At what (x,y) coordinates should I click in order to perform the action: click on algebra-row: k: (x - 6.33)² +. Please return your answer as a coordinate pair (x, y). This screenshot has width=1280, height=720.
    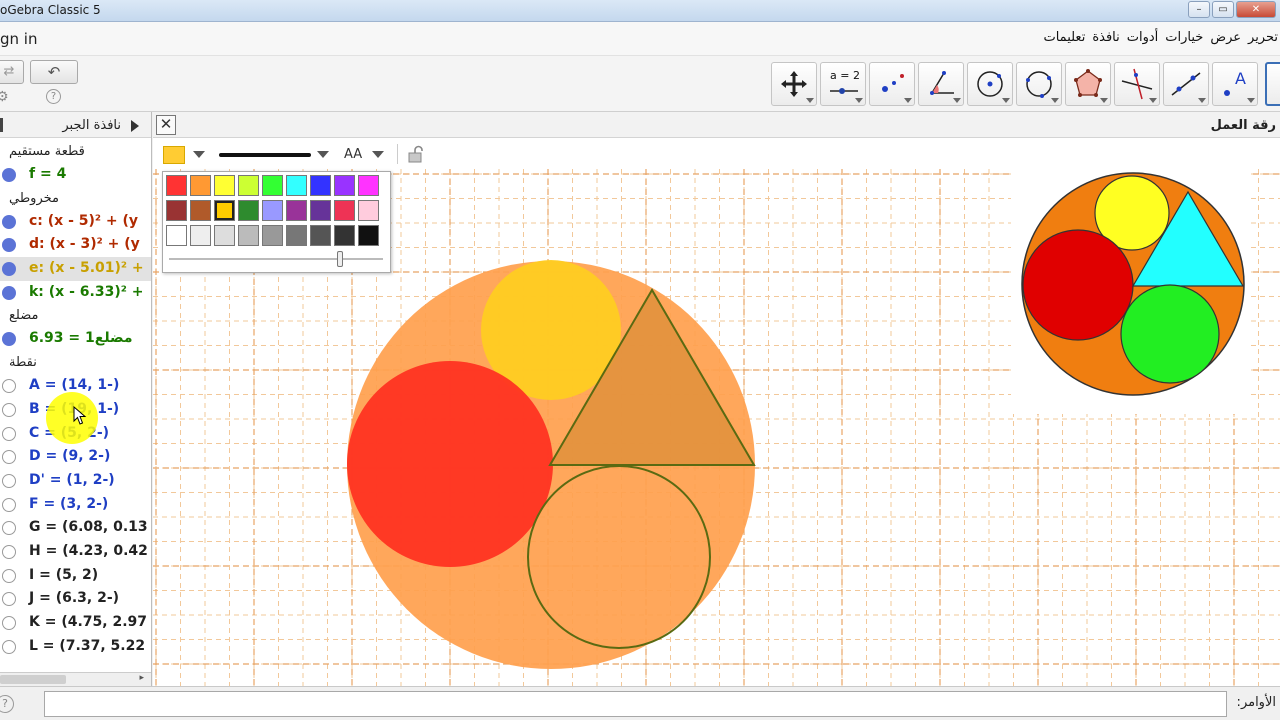
    Looking at the image, I should click on (75, 293).